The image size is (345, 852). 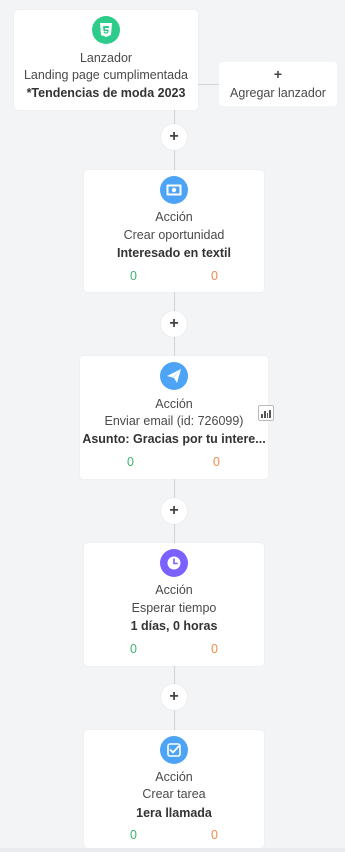 What do you see at coordinates (172, 850) in the screenshot?
I see `bottom-edge` at bounding box center [172, 850].